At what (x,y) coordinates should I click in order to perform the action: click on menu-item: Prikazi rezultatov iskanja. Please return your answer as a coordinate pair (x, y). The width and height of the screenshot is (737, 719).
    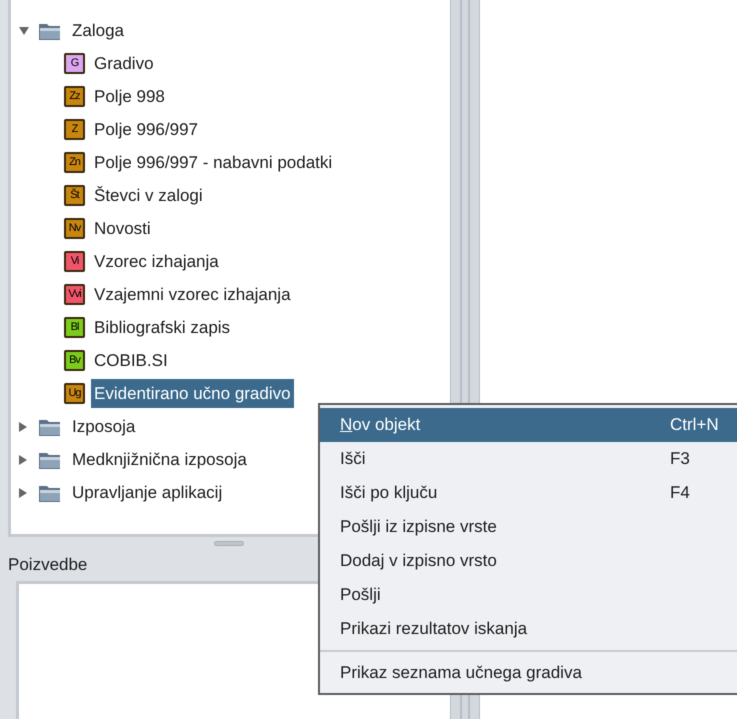
    Looking at the image, I should click on (528, 629).